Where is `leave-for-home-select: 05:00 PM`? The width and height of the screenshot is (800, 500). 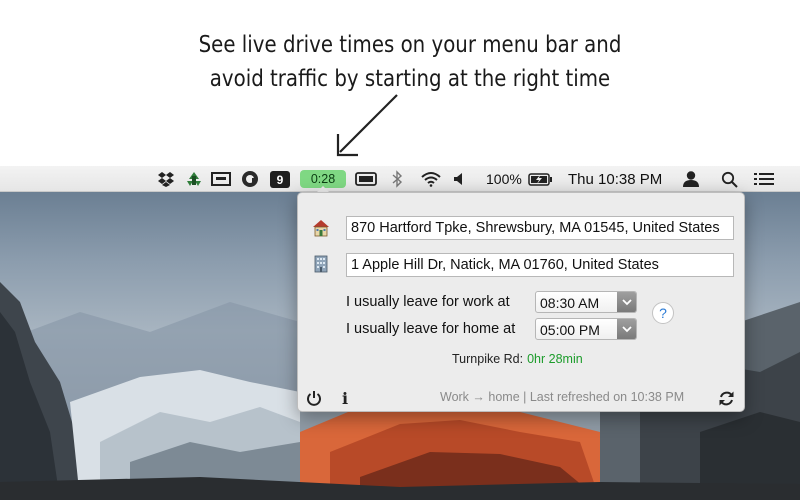
leave-for-home-select: 05:00 PM is located at coordinates (586, 329).